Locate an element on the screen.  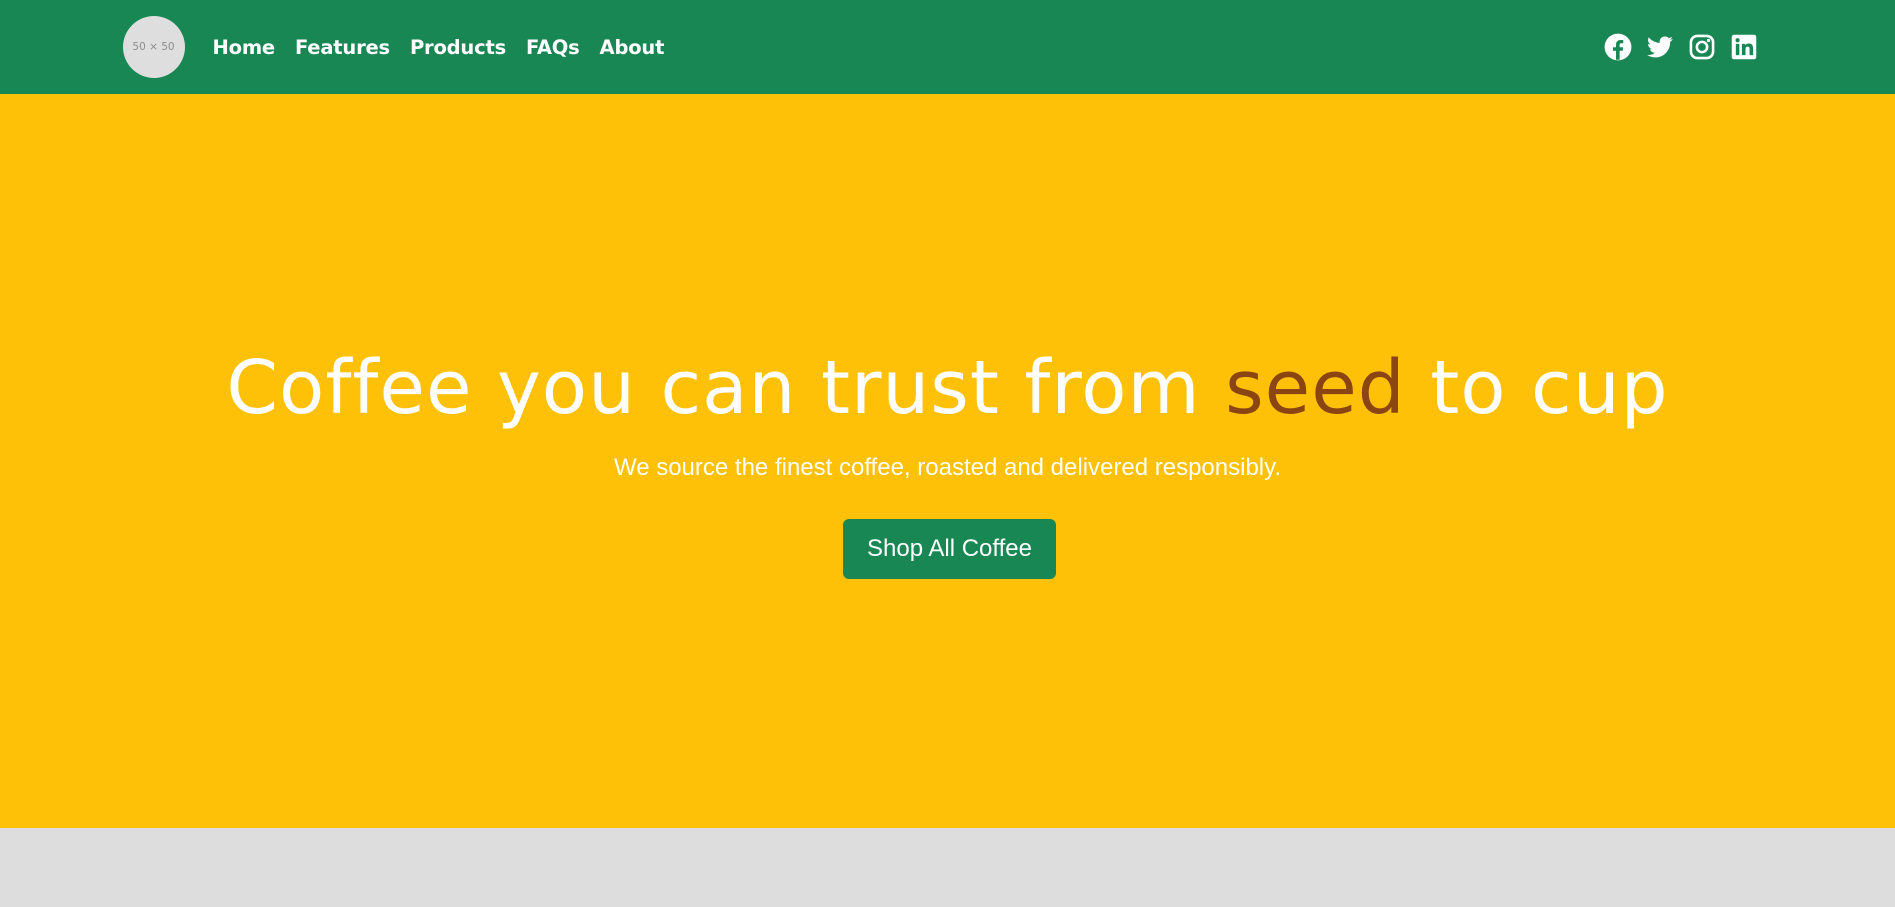
nav-link-products: Products is located at coordinates (458, 47).